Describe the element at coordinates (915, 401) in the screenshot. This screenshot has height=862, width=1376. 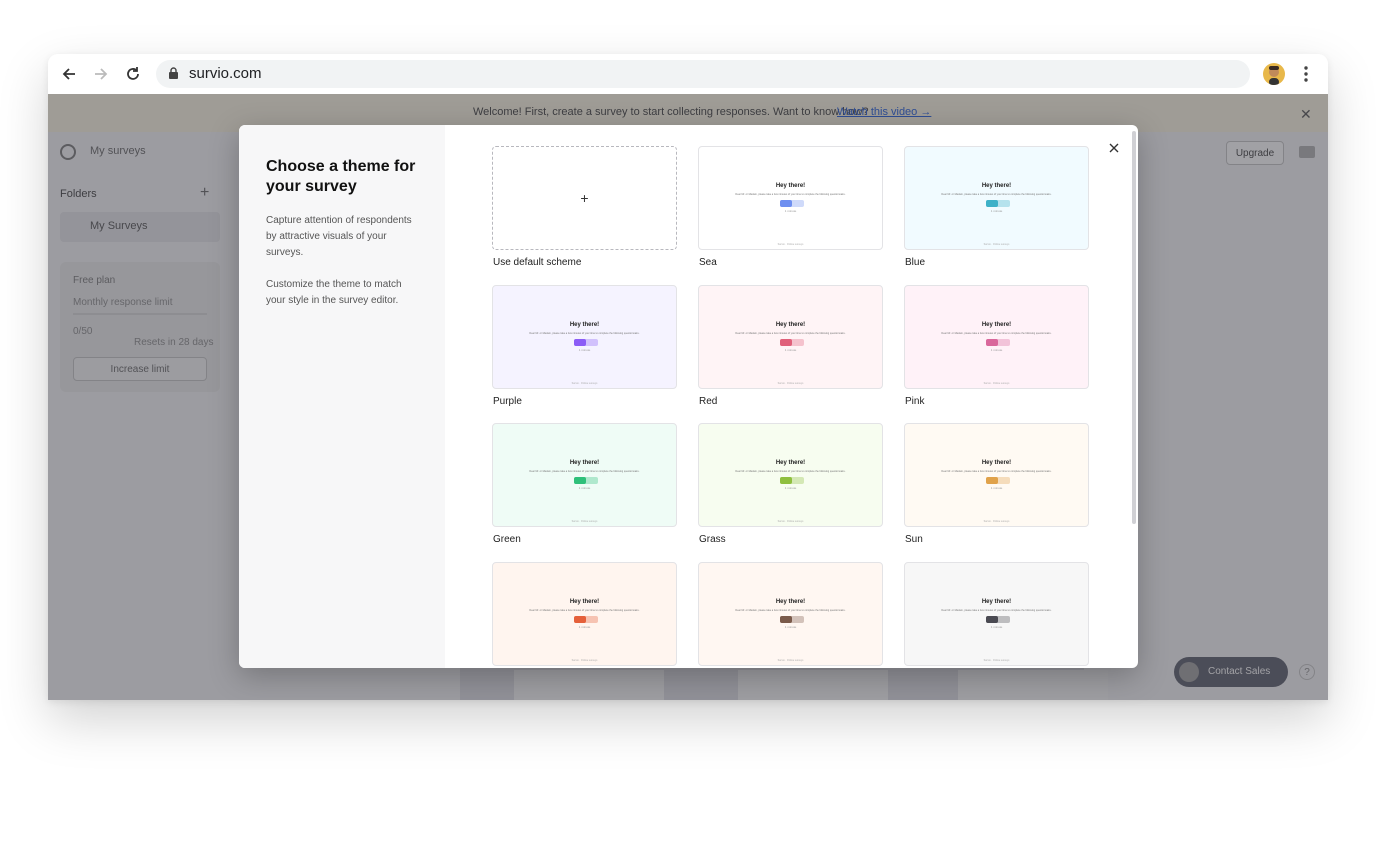
I see `theme-label: Pink` at that location.